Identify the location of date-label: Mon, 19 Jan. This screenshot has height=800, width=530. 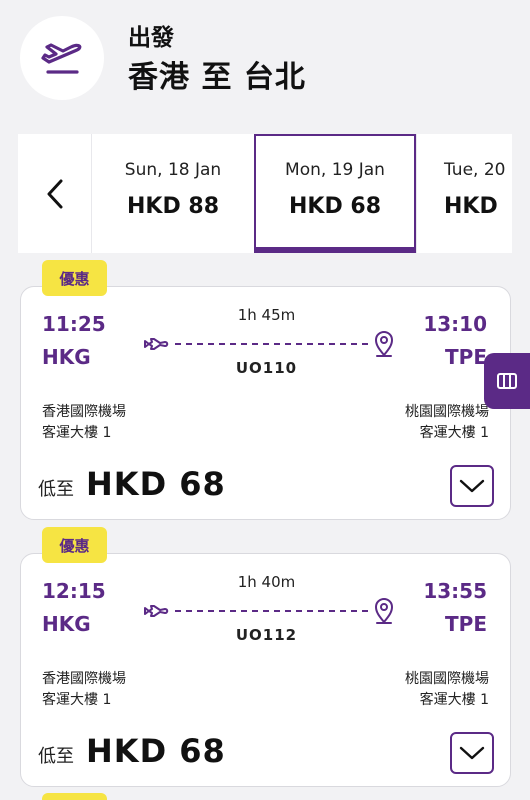
(335, 170).